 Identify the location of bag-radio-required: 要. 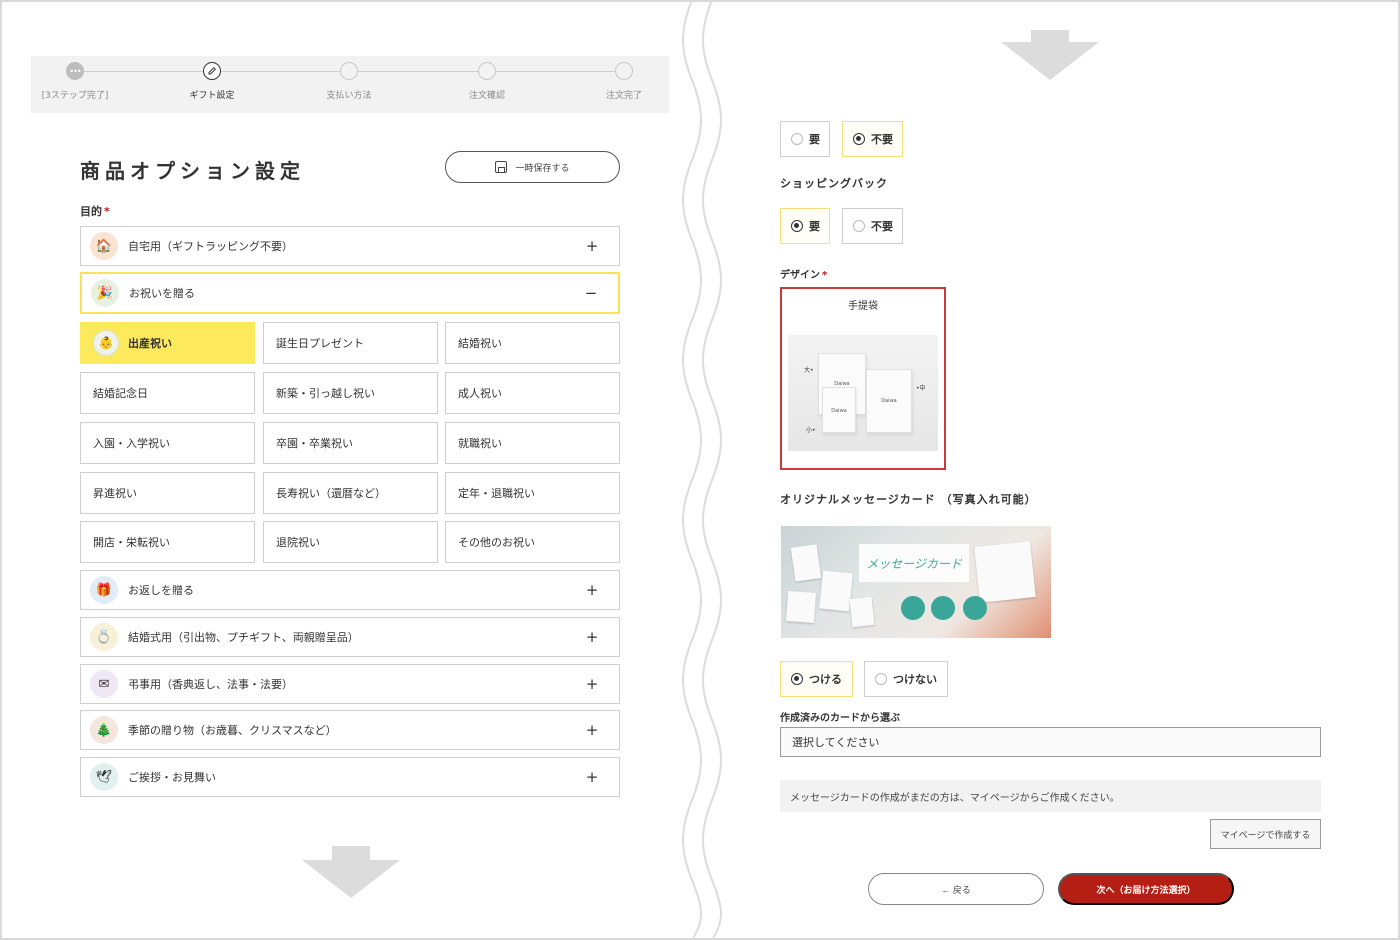
(805, 226).